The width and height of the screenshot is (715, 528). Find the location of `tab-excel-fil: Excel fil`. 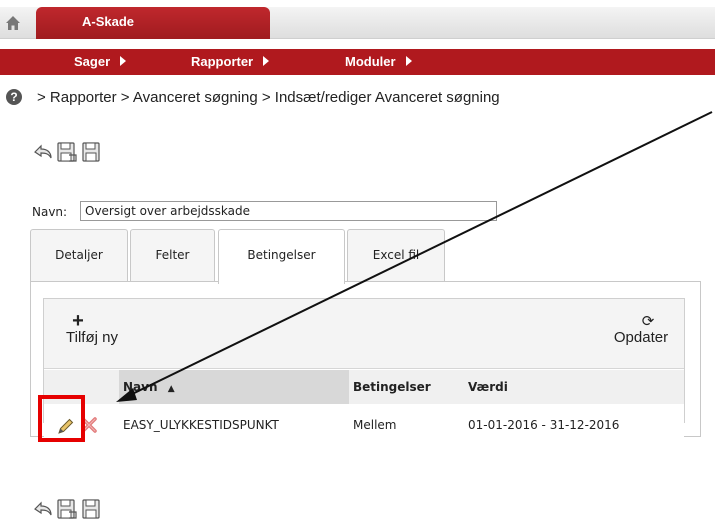

tab-excel-fil: Excel fil is located at coordinates (396, 255).